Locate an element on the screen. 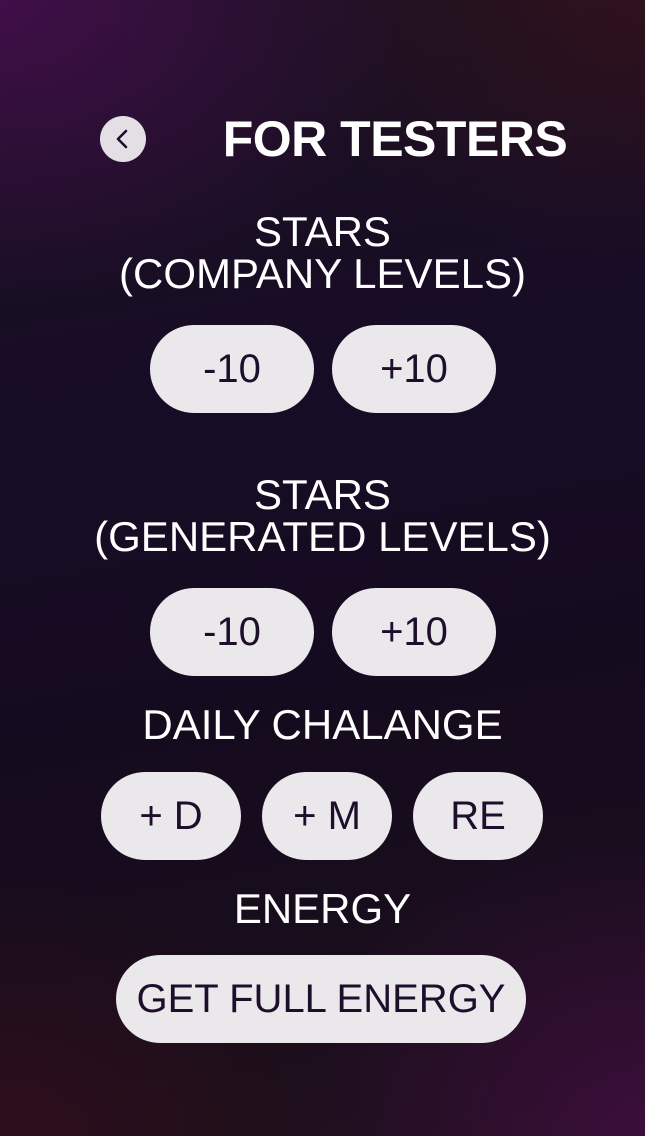 The image size is (645, 1136). generated-stars-label-line2: (GENERATED LEVELS) is located at coordinates (322, 536).